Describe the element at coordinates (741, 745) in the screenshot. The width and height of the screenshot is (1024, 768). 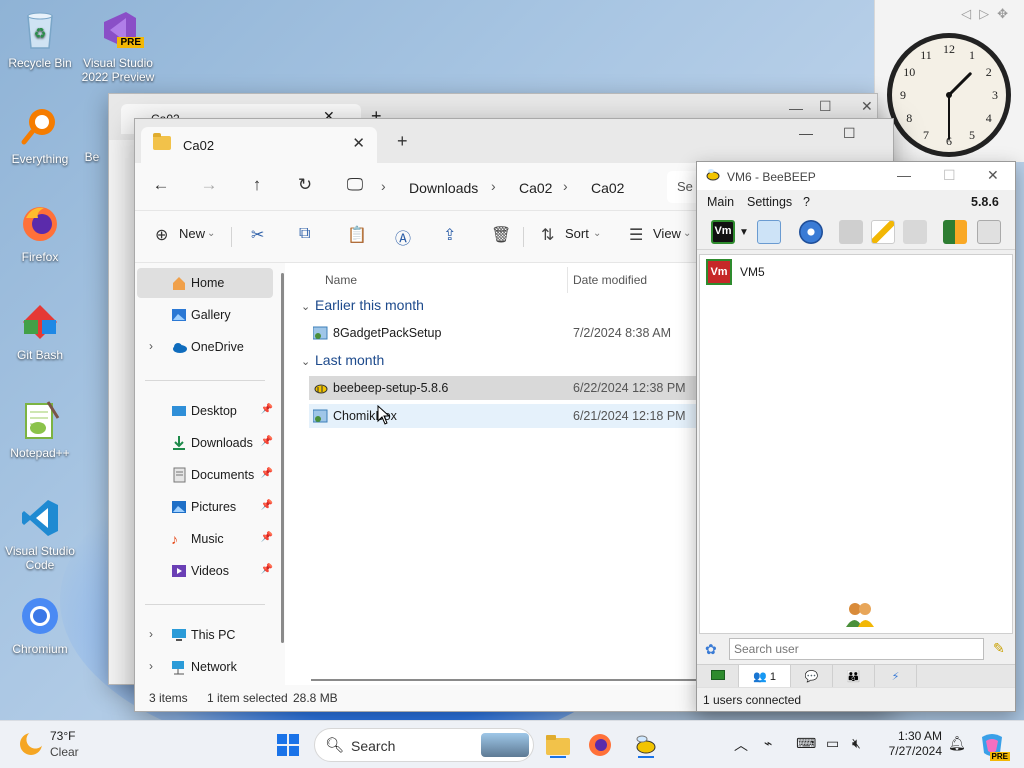
I see `chevron-up-icon: ︿` at that location.